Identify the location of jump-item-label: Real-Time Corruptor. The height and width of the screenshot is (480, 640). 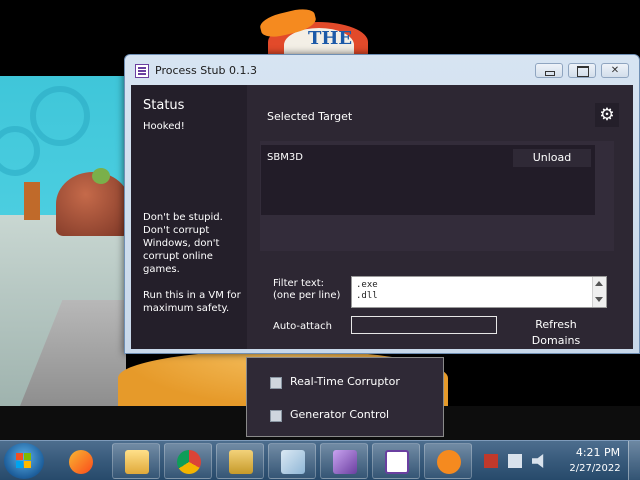
(345, 381).